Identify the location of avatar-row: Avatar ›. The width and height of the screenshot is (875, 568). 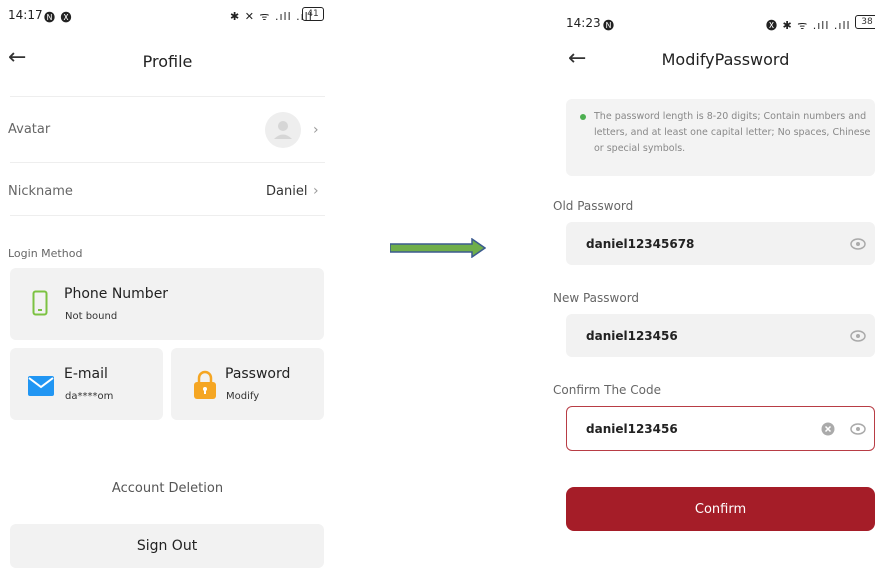
(167, 131).